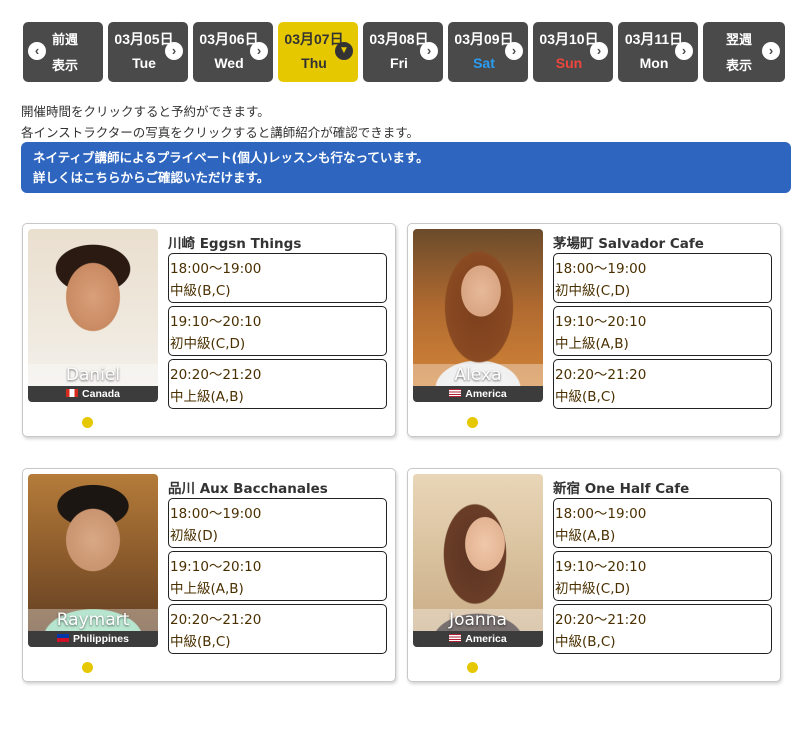  What do you see at coordinates (585, 536) in the screenshot?
I see `slot-level: 中級(A,B)` at bounding box center [585, 536].